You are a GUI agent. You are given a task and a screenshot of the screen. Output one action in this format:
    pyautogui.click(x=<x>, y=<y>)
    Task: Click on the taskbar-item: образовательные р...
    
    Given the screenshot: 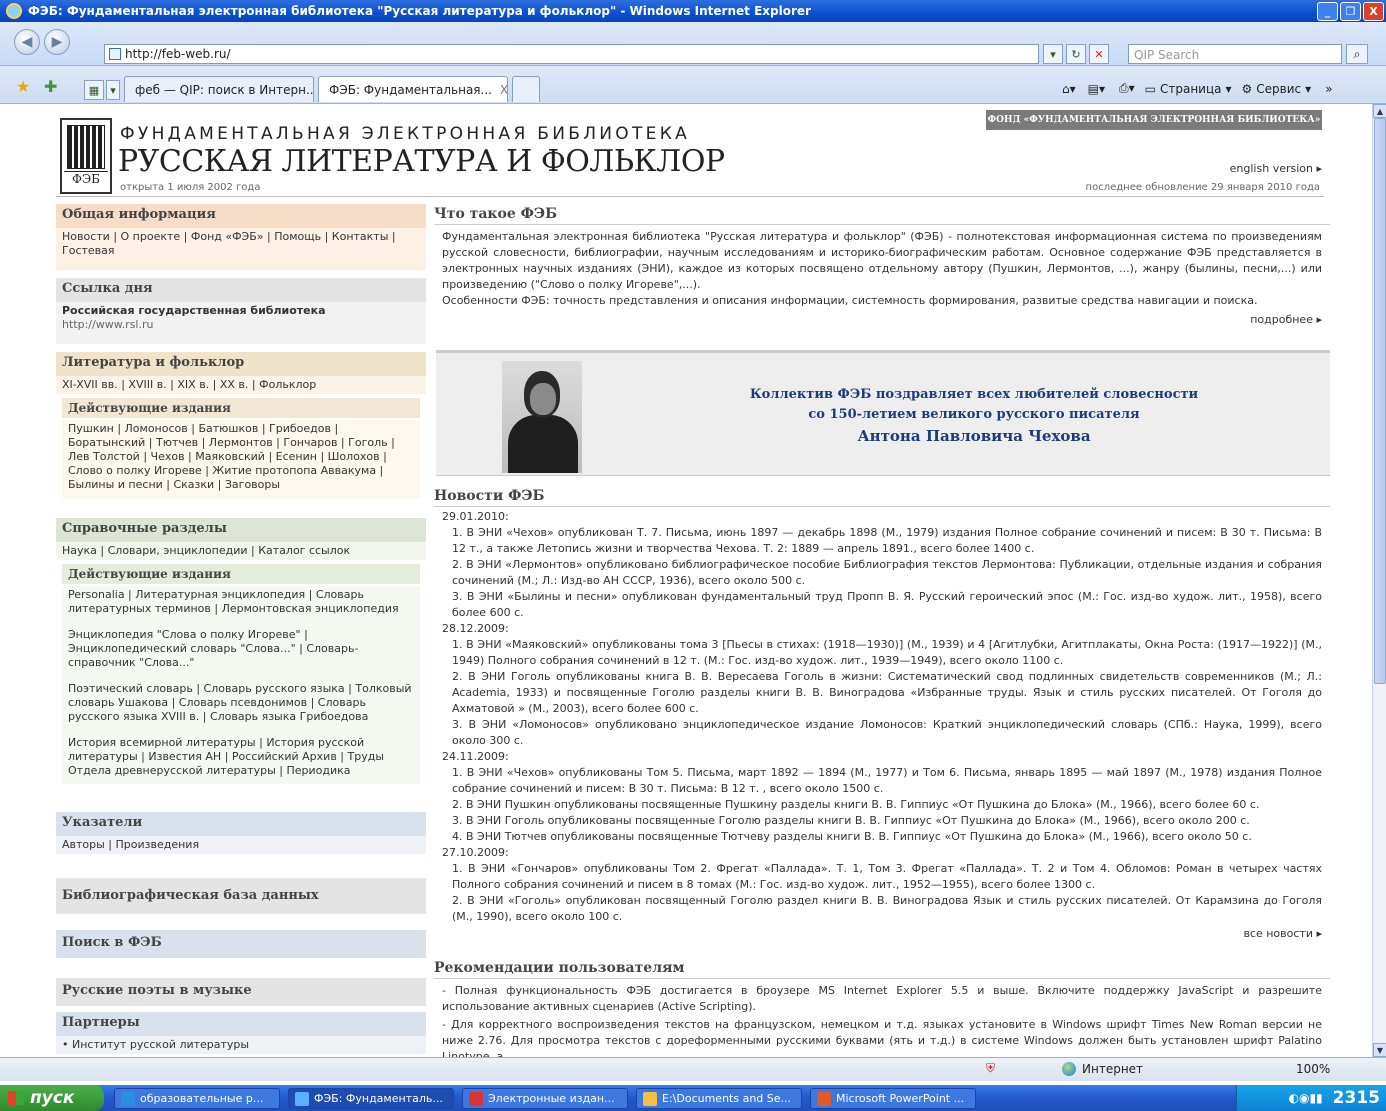 What is the action you would take?
    pyautogui.click(x=197, y=1098)
    